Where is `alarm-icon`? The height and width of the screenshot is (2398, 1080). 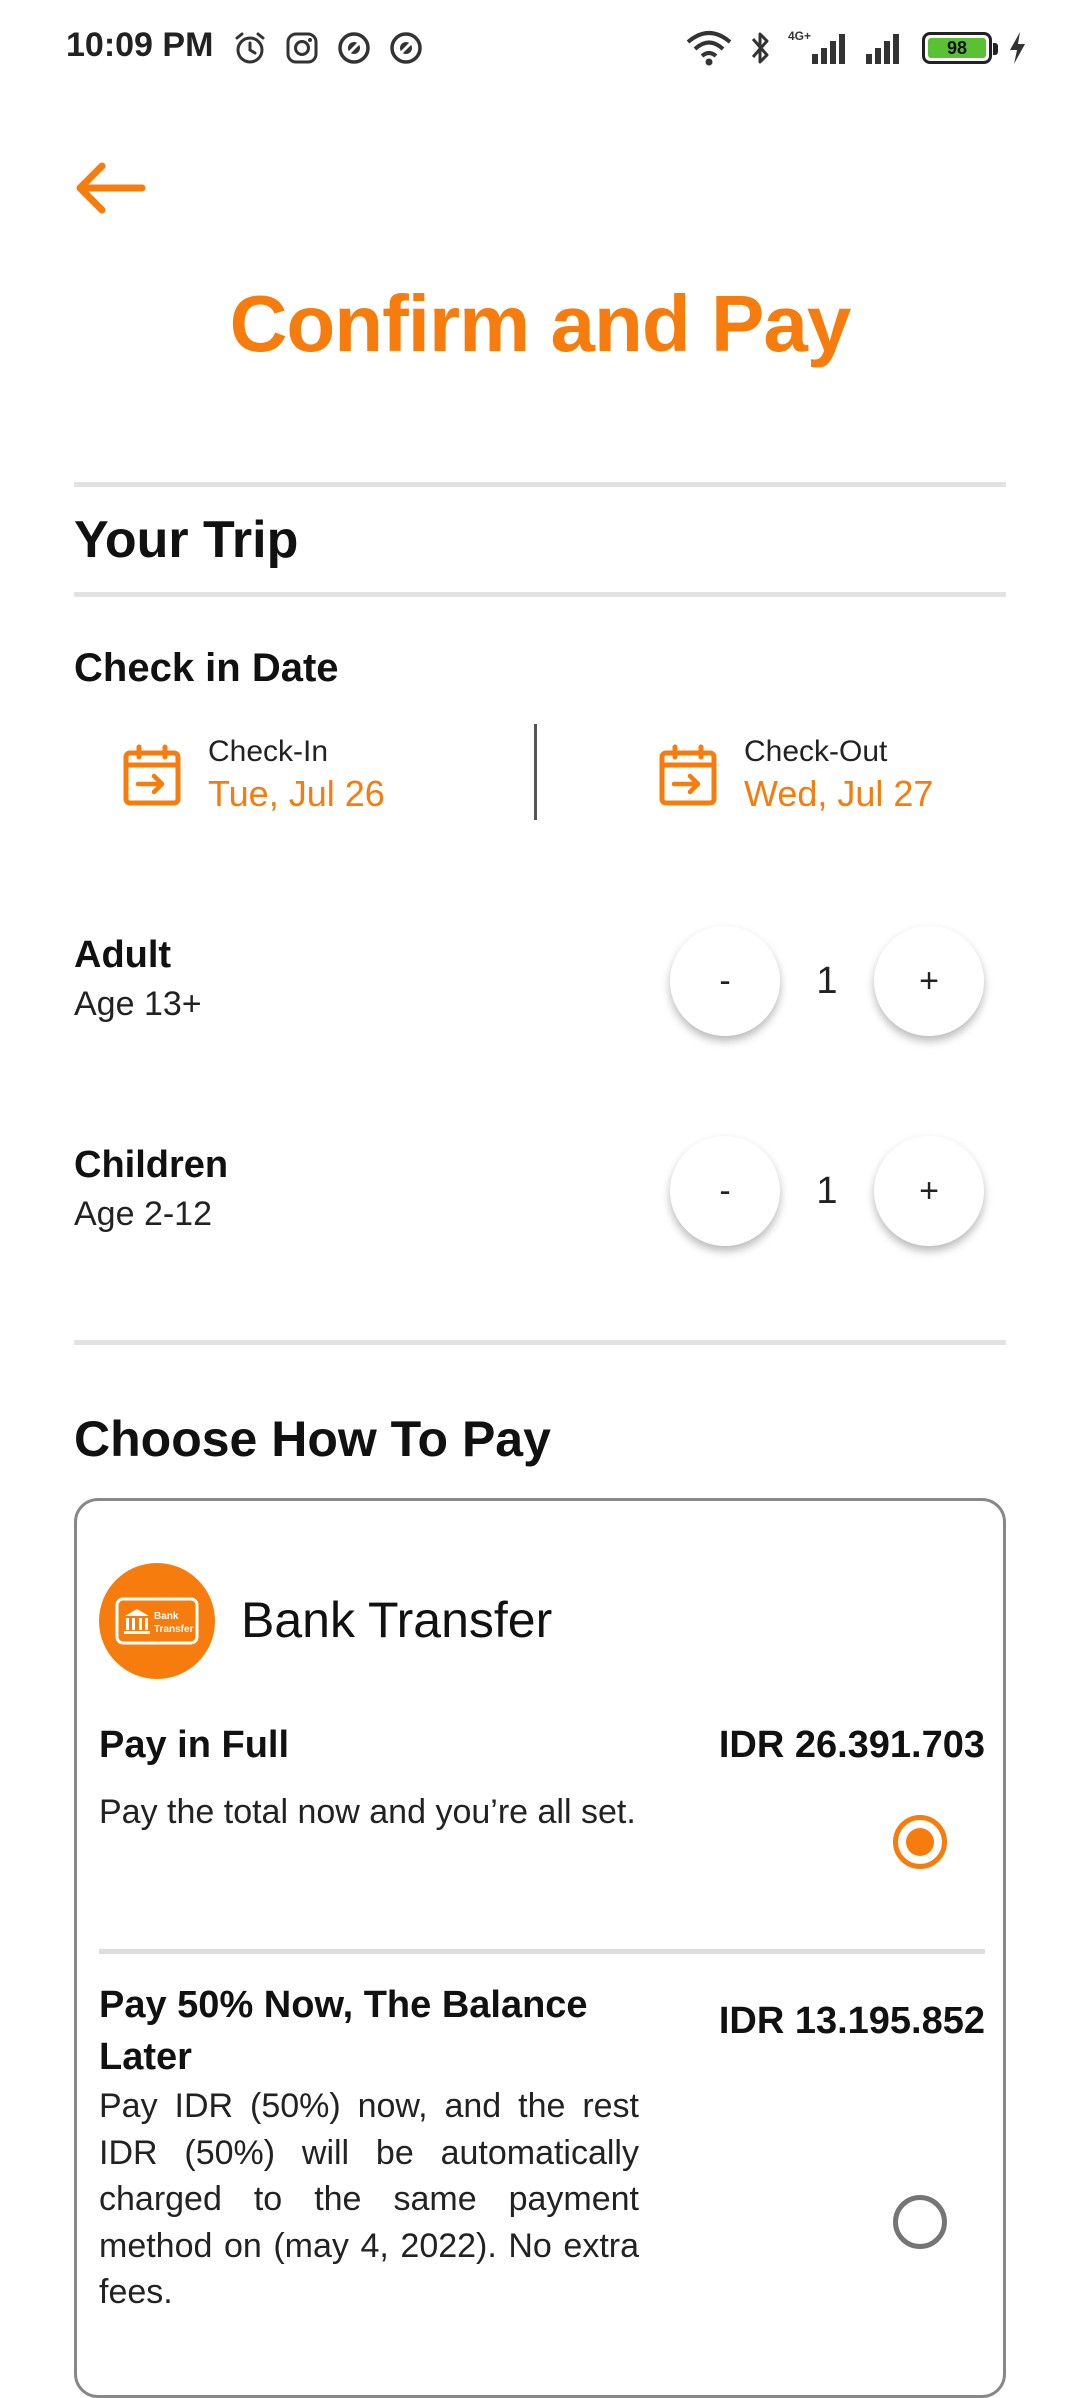 alarm-icon is located at coordinates (250, 48).